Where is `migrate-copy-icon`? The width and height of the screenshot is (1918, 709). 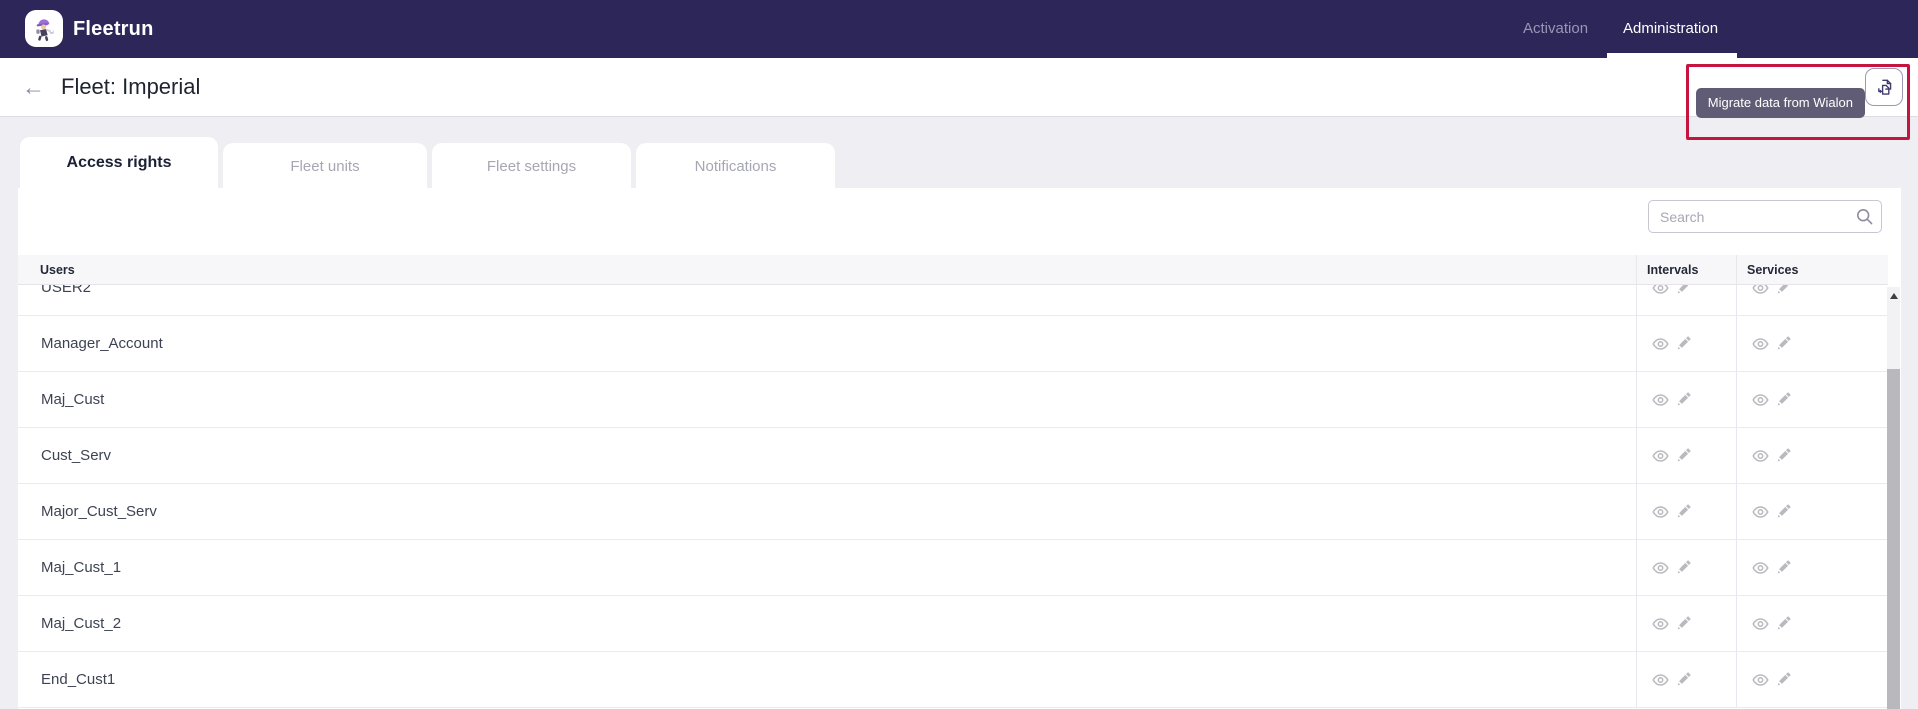
migrate-copy-icon is located at coordinates (1884, 87).